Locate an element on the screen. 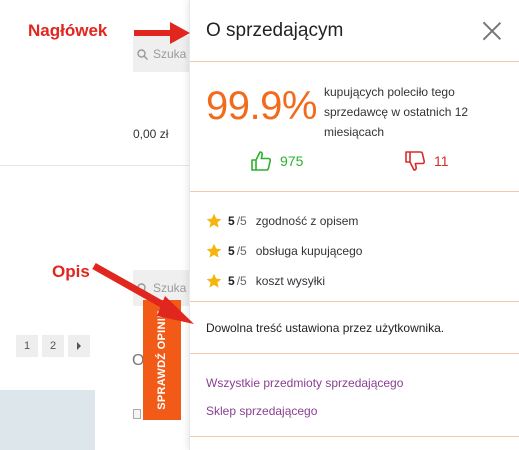  negative-count: 11 is located at coordinates (441, 161).